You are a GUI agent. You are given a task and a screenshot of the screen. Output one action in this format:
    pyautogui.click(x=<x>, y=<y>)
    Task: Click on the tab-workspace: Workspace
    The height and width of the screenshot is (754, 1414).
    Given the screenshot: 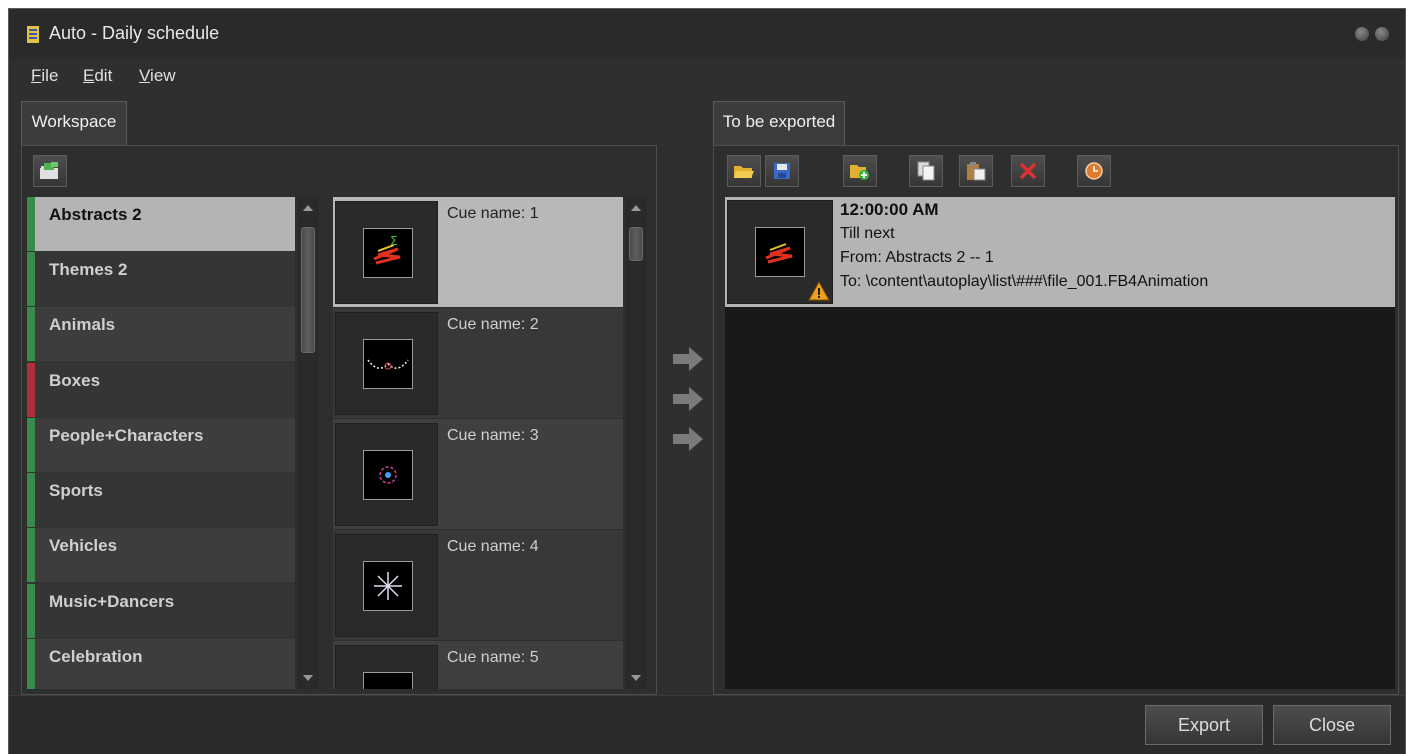 What is the action you would take?
    pyautogui.click(x=74, y=123)
    